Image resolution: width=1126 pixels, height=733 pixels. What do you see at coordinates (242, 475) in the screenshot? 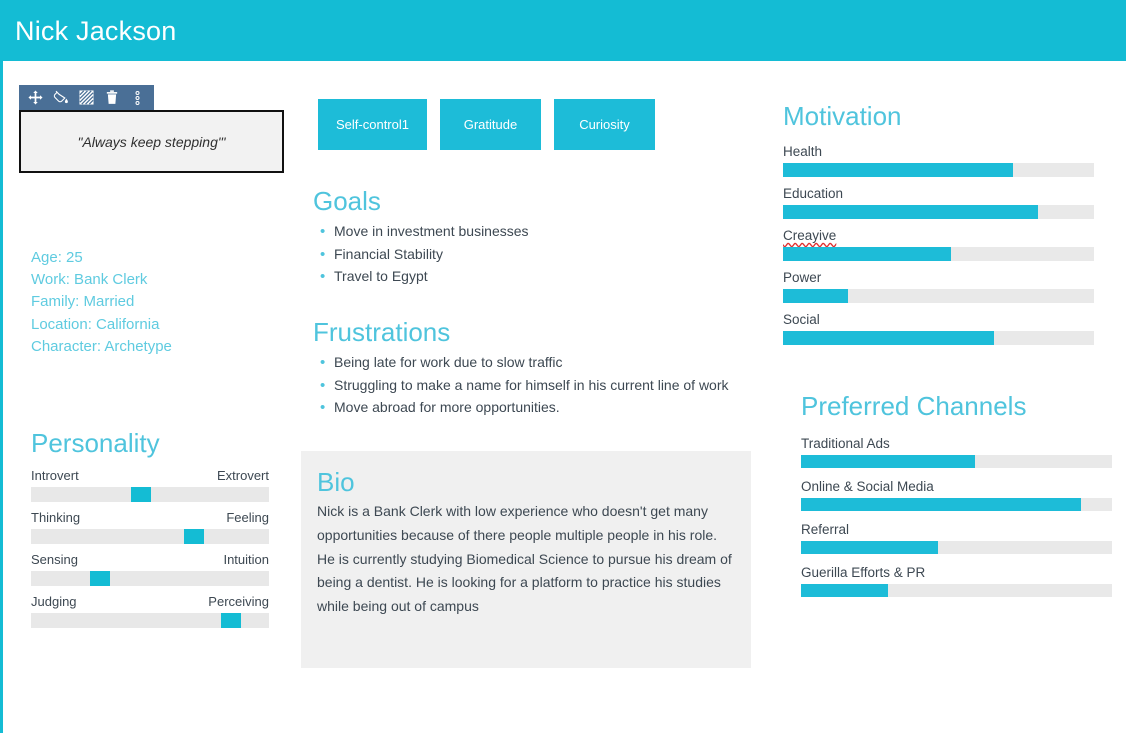
I see `slider-label-right: Extrovert` at bounding box center [242, 475].